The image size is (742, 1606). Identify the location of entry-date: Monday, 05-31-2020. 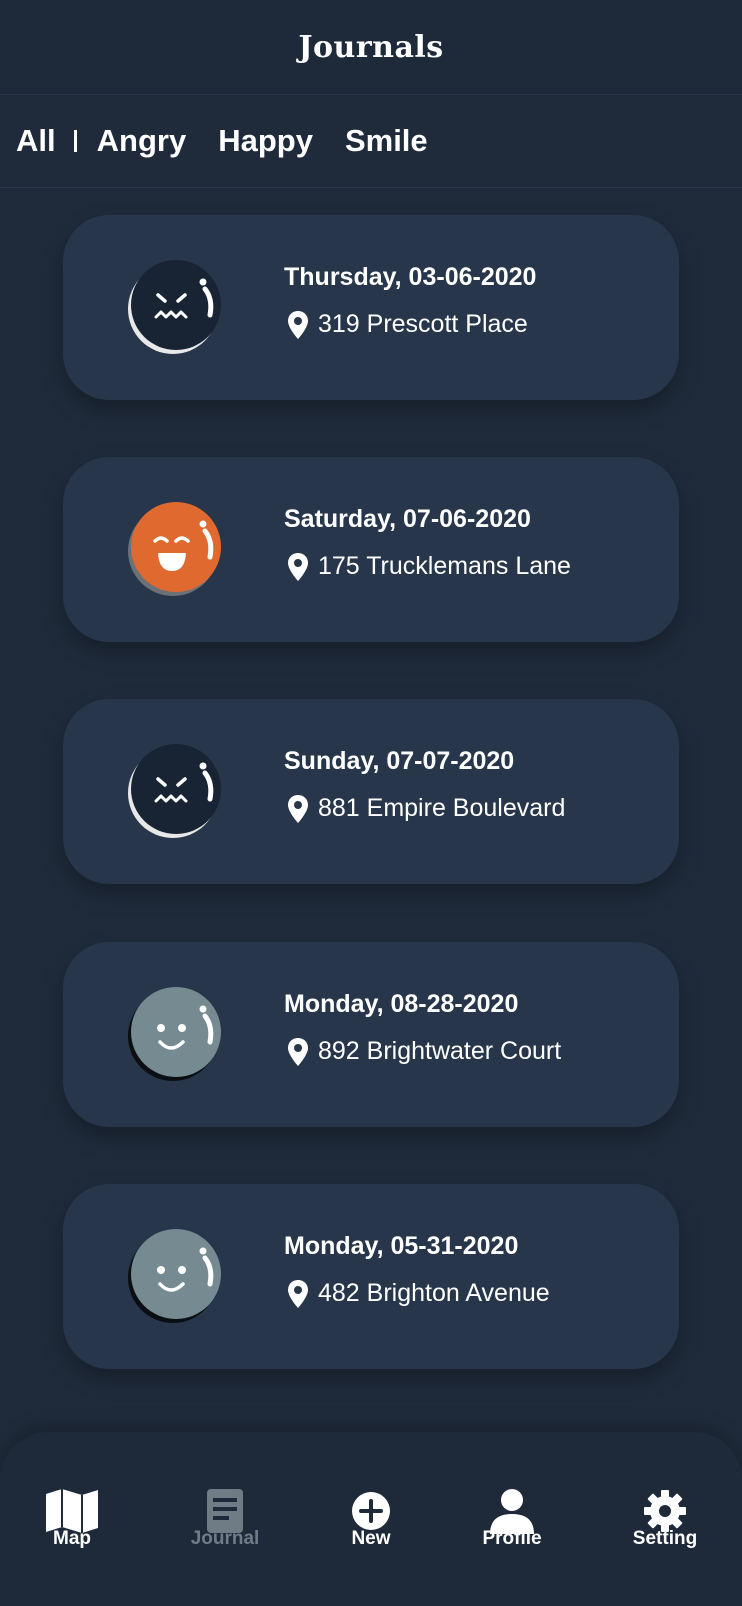
(401, 1246).